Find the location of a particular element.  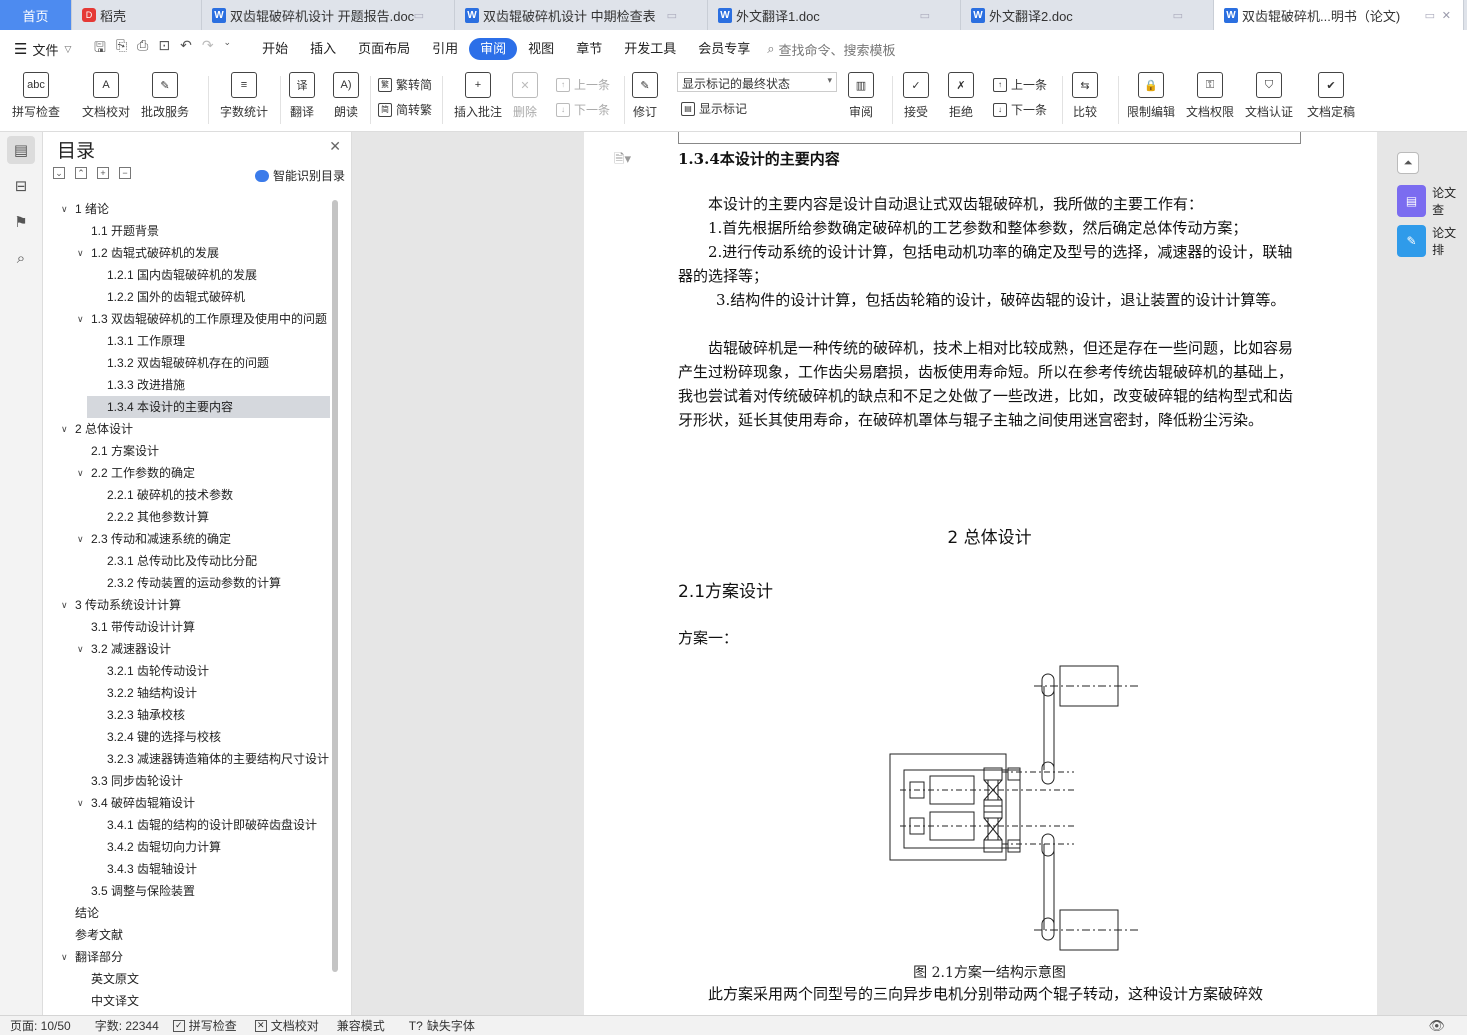

tab-daoke: D 稻壳 is located at coordinates (137, 15).